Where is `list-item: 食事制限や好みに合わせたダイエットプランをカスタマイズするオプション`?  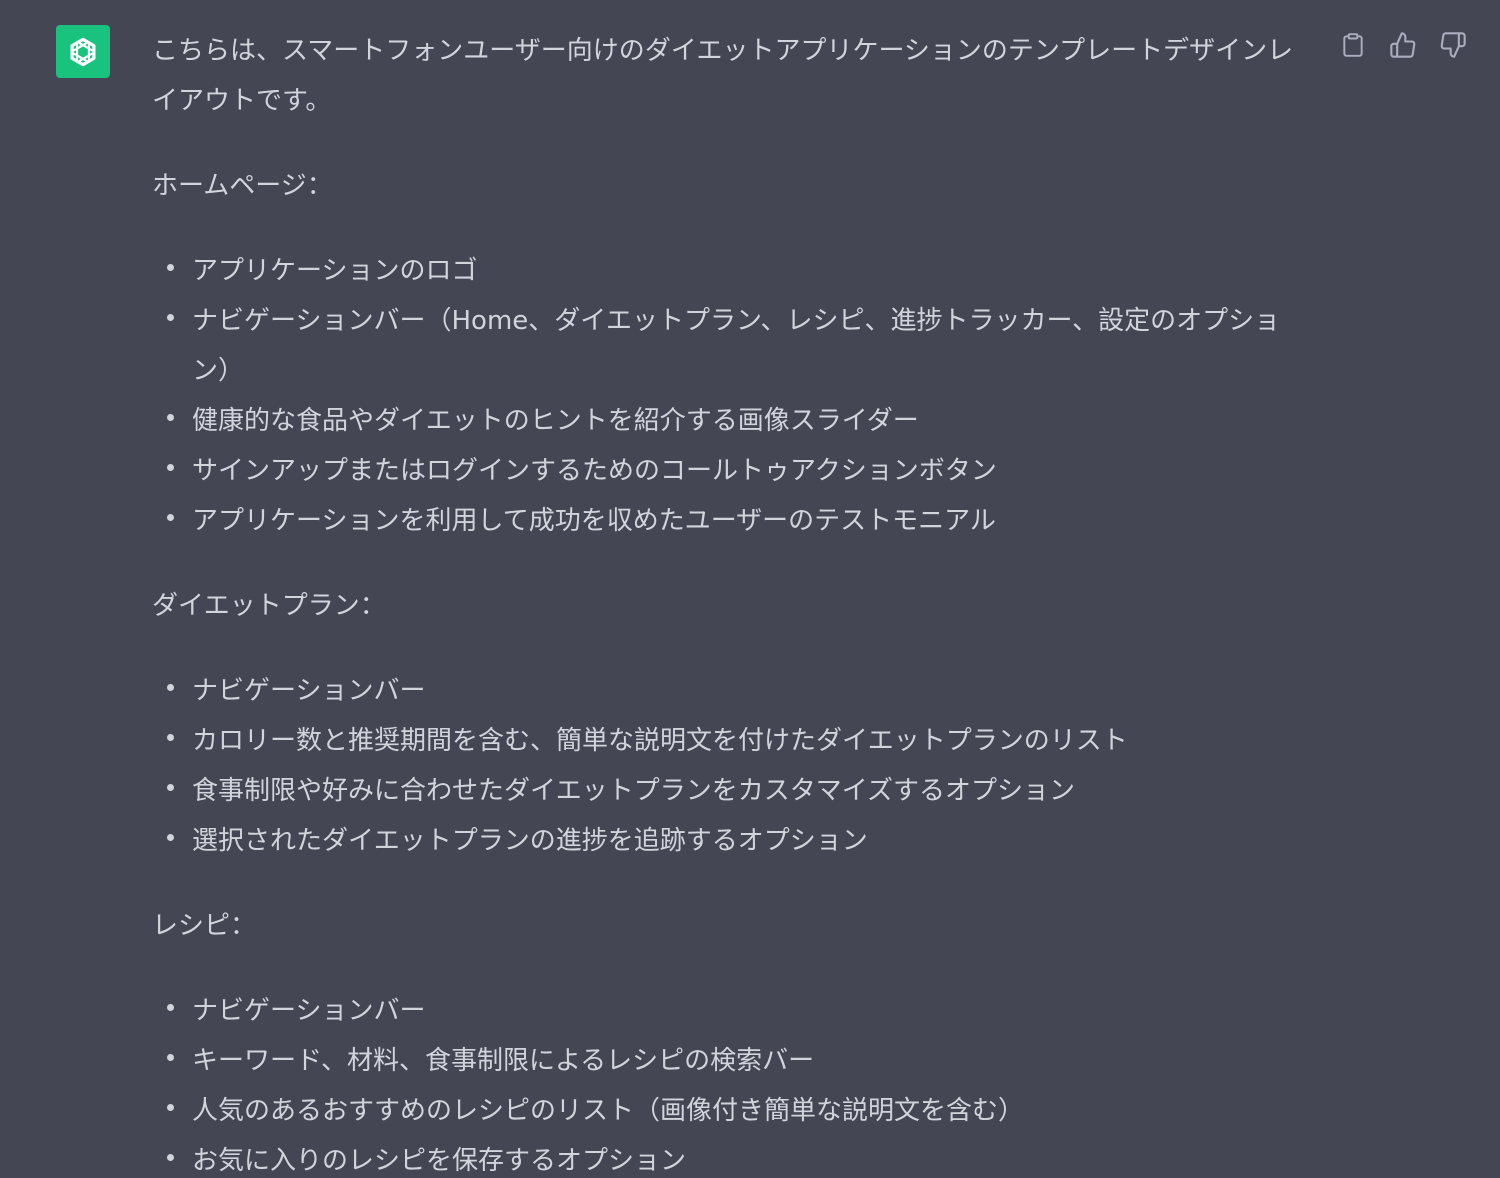 list-item: 食事制限や好みに合わせたダイエットプランをカスタマイズするオプション is located at coordinates (739, 791).